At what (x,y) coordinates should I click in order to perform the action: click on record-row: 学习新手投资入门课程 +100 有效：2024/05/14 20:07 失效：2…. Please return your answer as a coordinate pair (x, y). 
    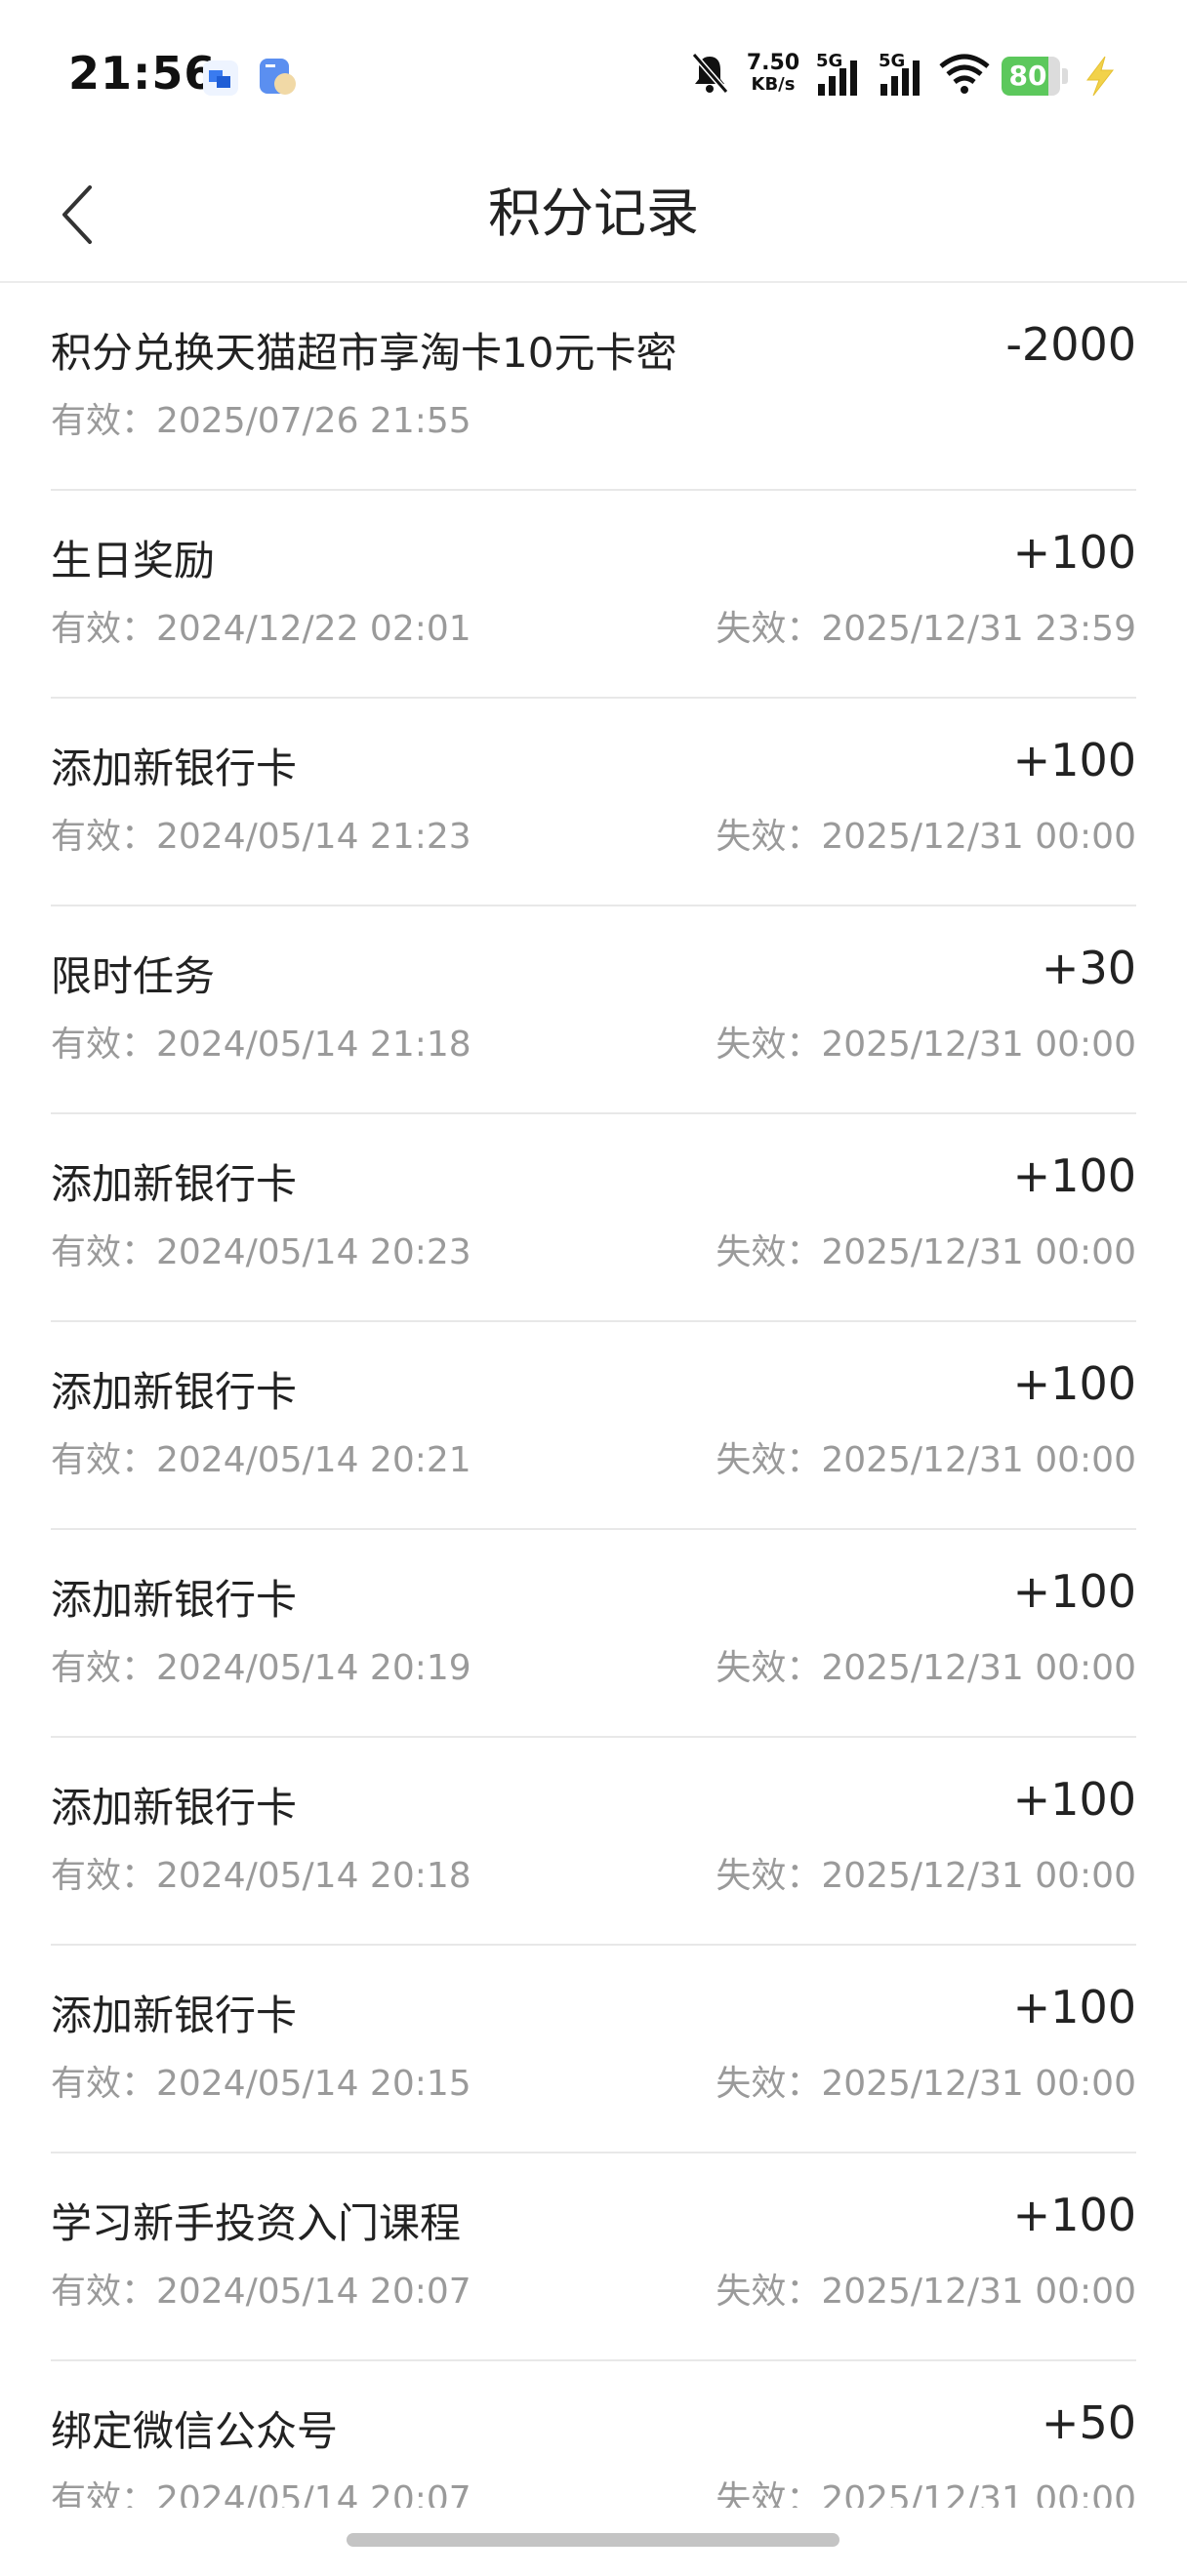
    Looking at the image, I should click on (593, 2257).